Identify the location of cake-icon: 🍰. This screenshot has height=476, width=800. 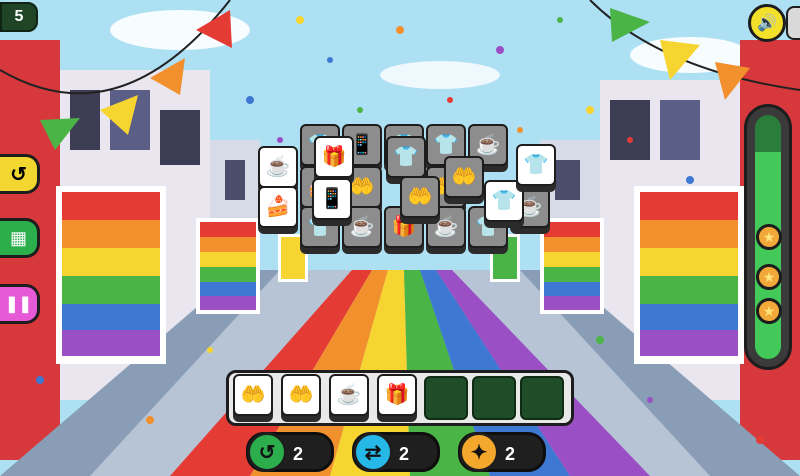
(278, 207).